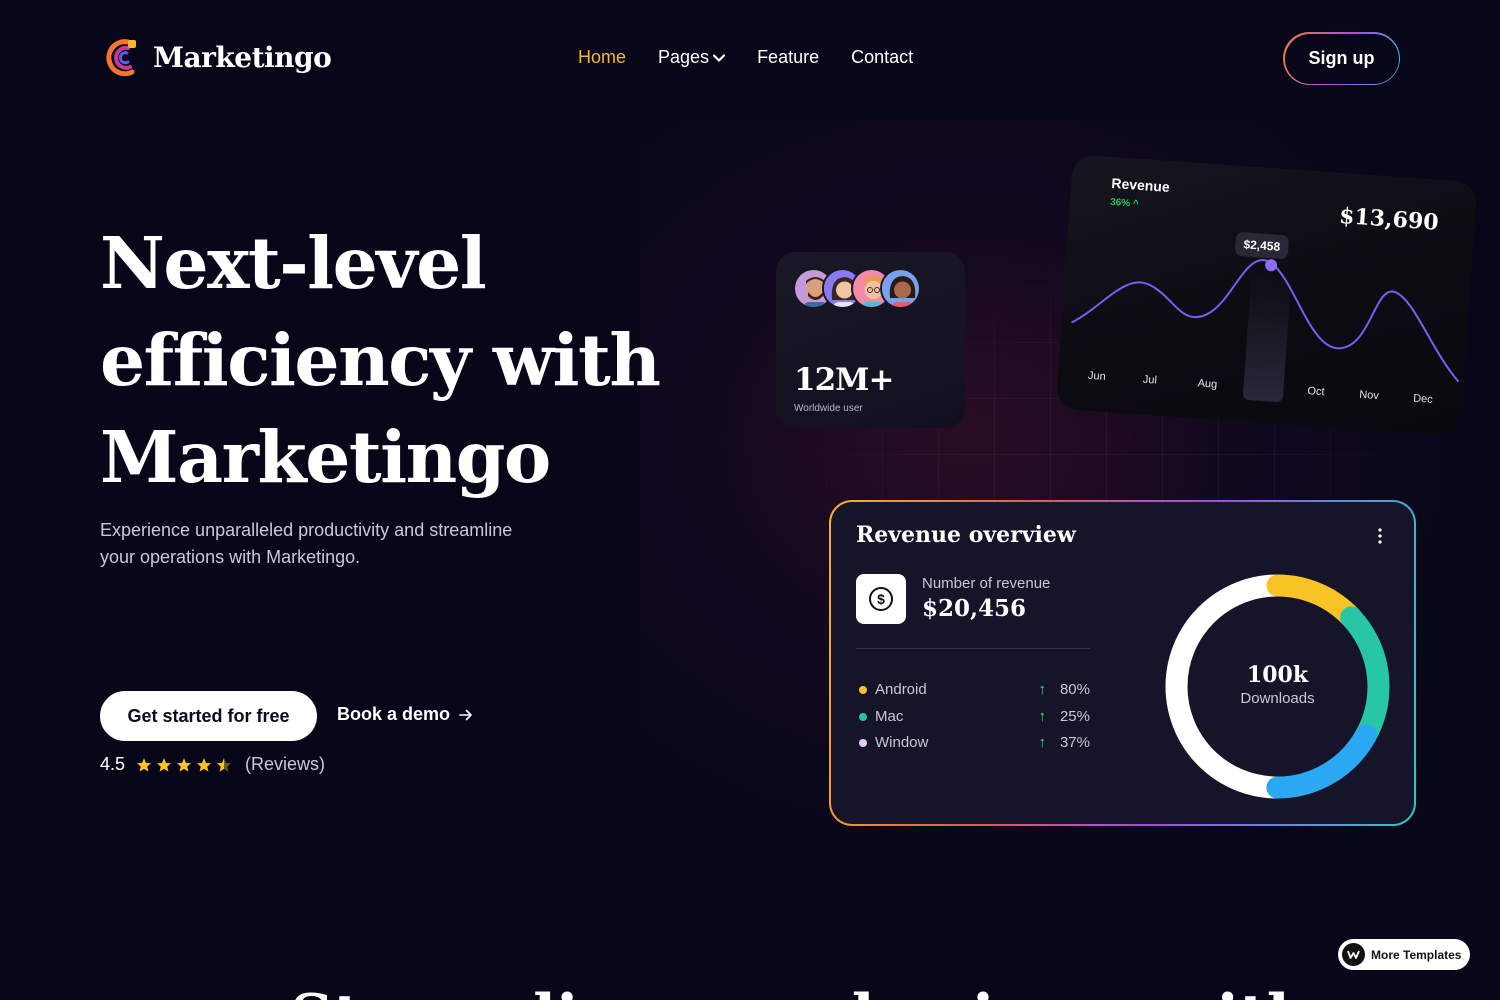  What do you see at coordinates (1316, 392) in the screenshot?
I see `month-label: Oct` at bounding box center [1316, 392].